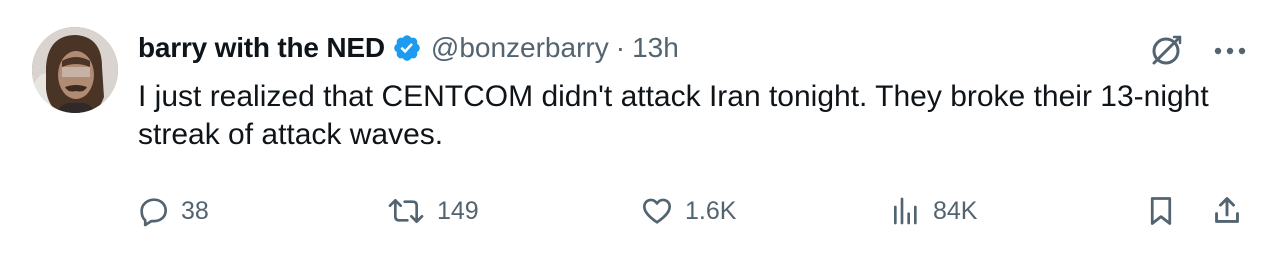 The height and width of the screenshot is (254, 1280). I want to click on share-icon, so click(1227, 210).